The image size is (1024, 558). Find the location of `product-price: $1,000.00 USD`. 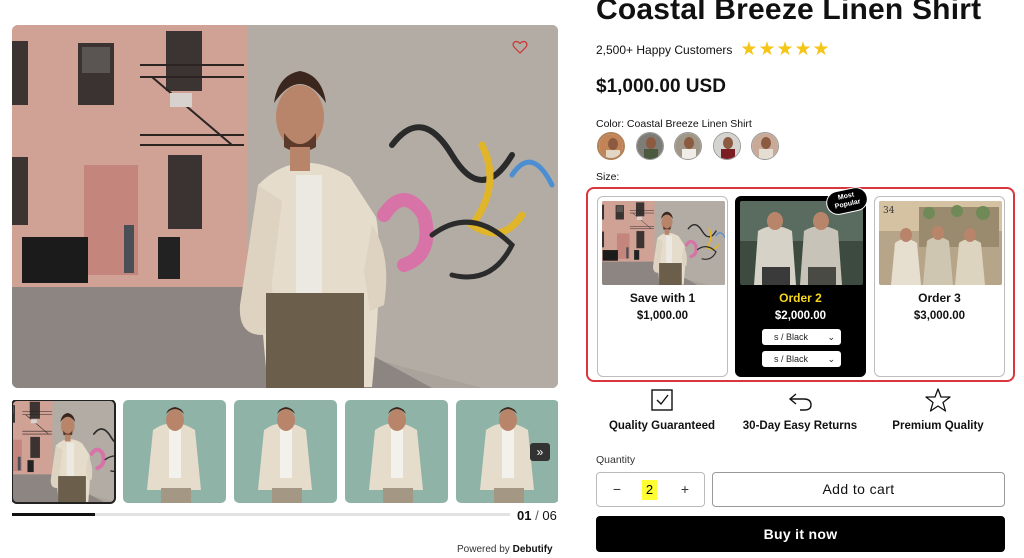

product-price: $1,000.00 USD is located at coordinates (661, 86).